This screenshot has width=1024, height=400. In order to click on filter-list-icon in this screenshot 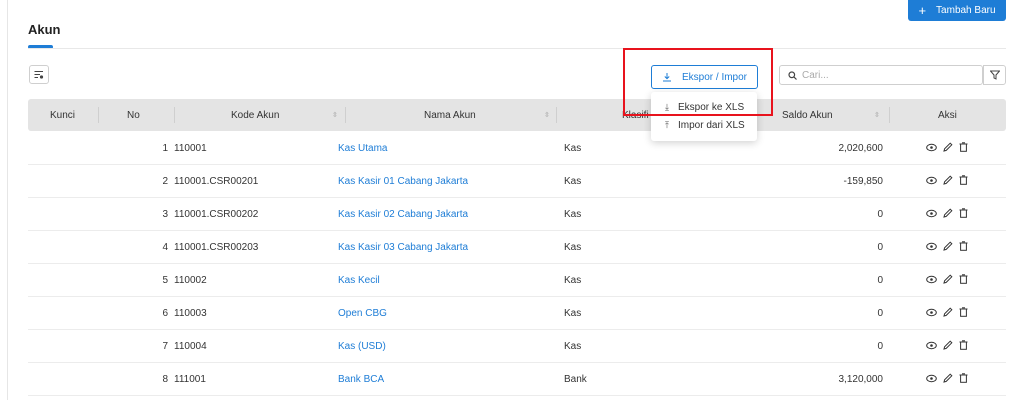, I will do `click(39, 75)`.